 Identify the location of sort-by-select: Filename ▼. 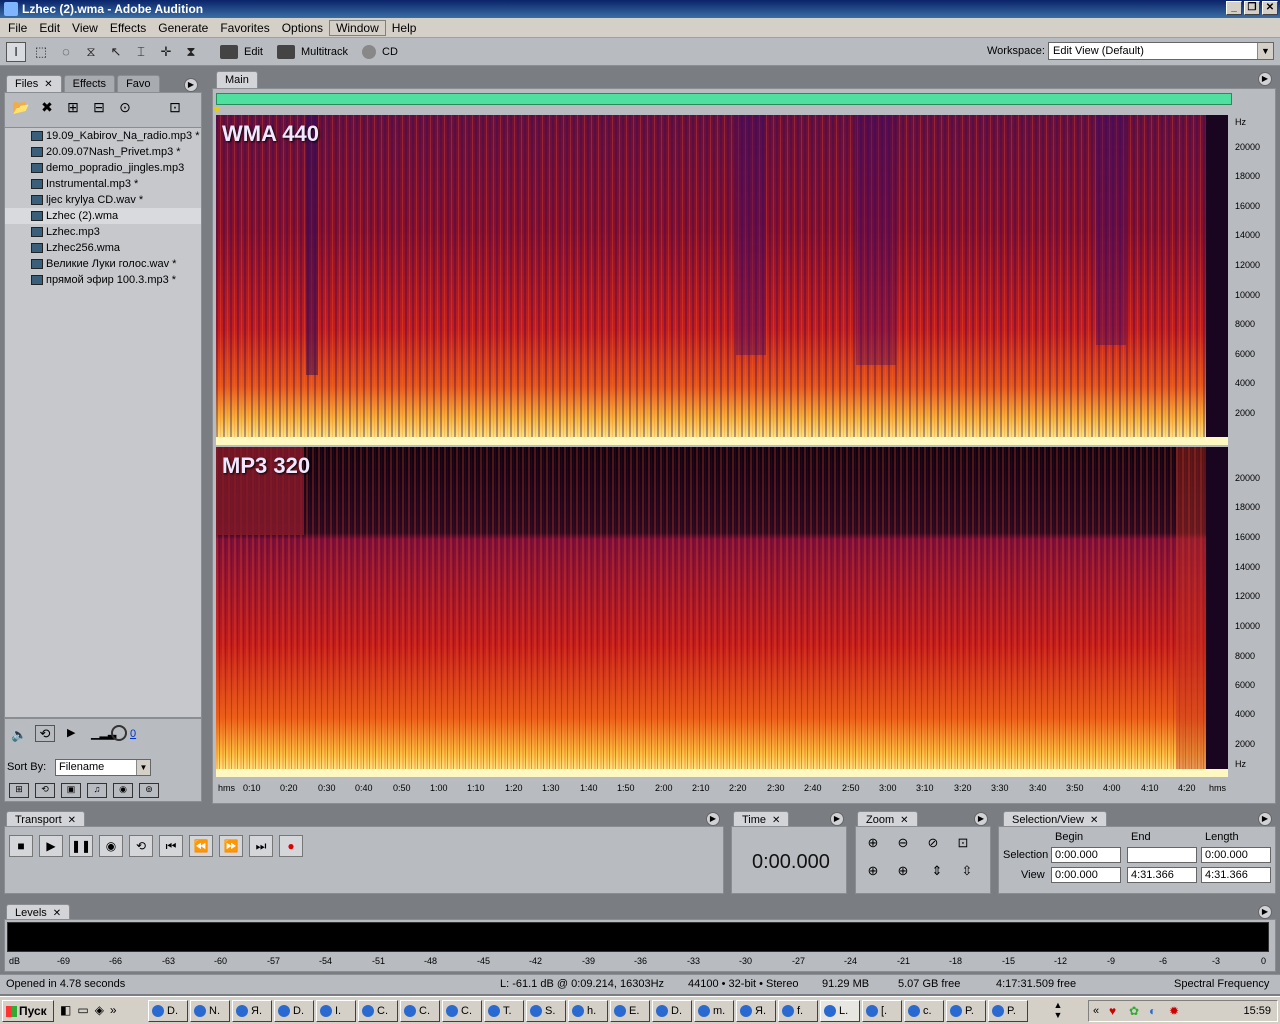
(103, 767).